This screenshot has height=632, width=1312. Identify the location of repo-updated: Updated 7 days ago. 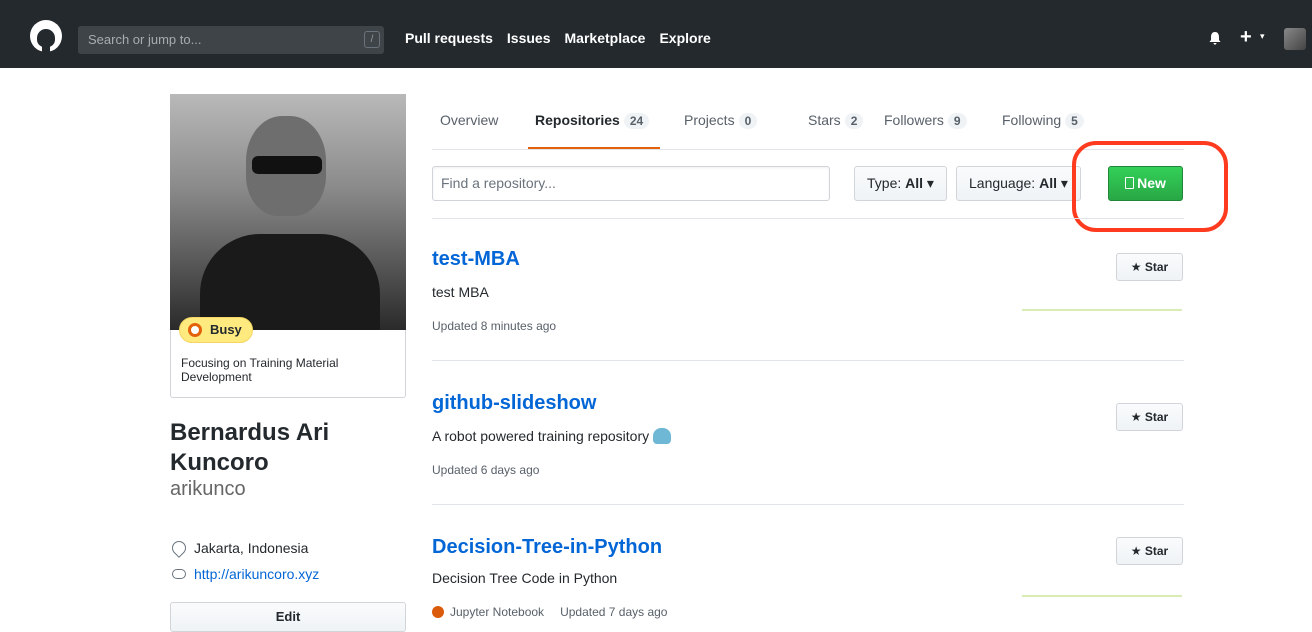
(614, 612).